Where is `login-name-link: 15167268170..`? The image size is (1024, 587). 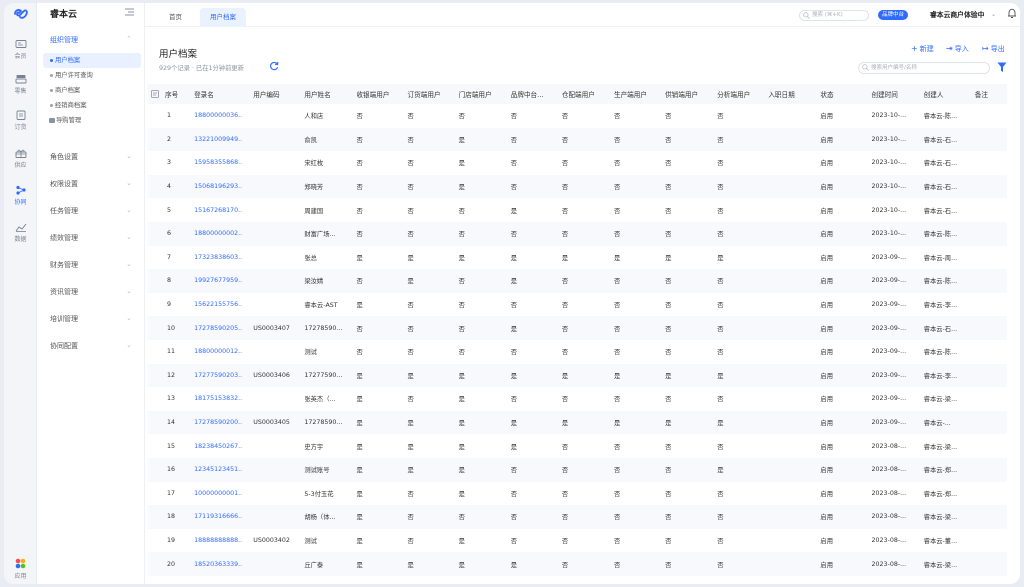 login-name-link: 15167268170.. is located at coordinates (220, 210).